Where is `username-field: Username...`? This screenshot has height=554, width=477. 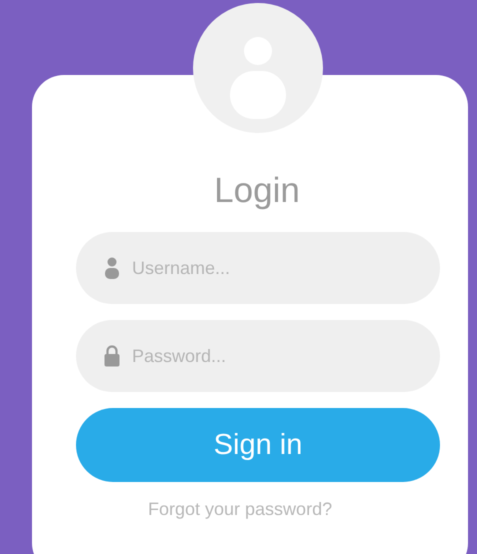
username-field: Username... is located at coordinates (258, 268).